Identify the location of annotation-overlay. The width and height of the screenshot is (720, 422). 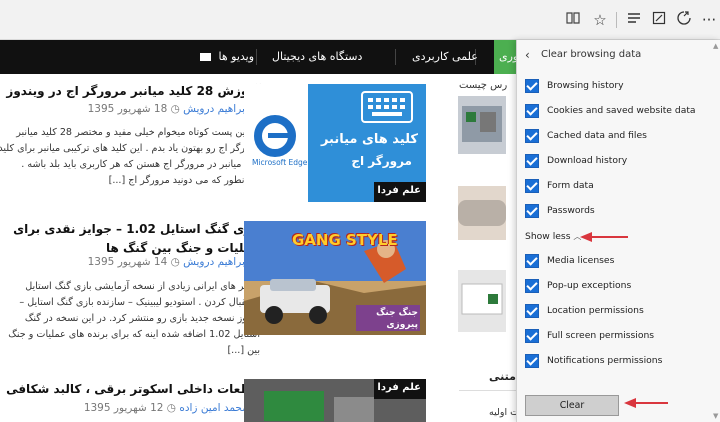
(624, 320).